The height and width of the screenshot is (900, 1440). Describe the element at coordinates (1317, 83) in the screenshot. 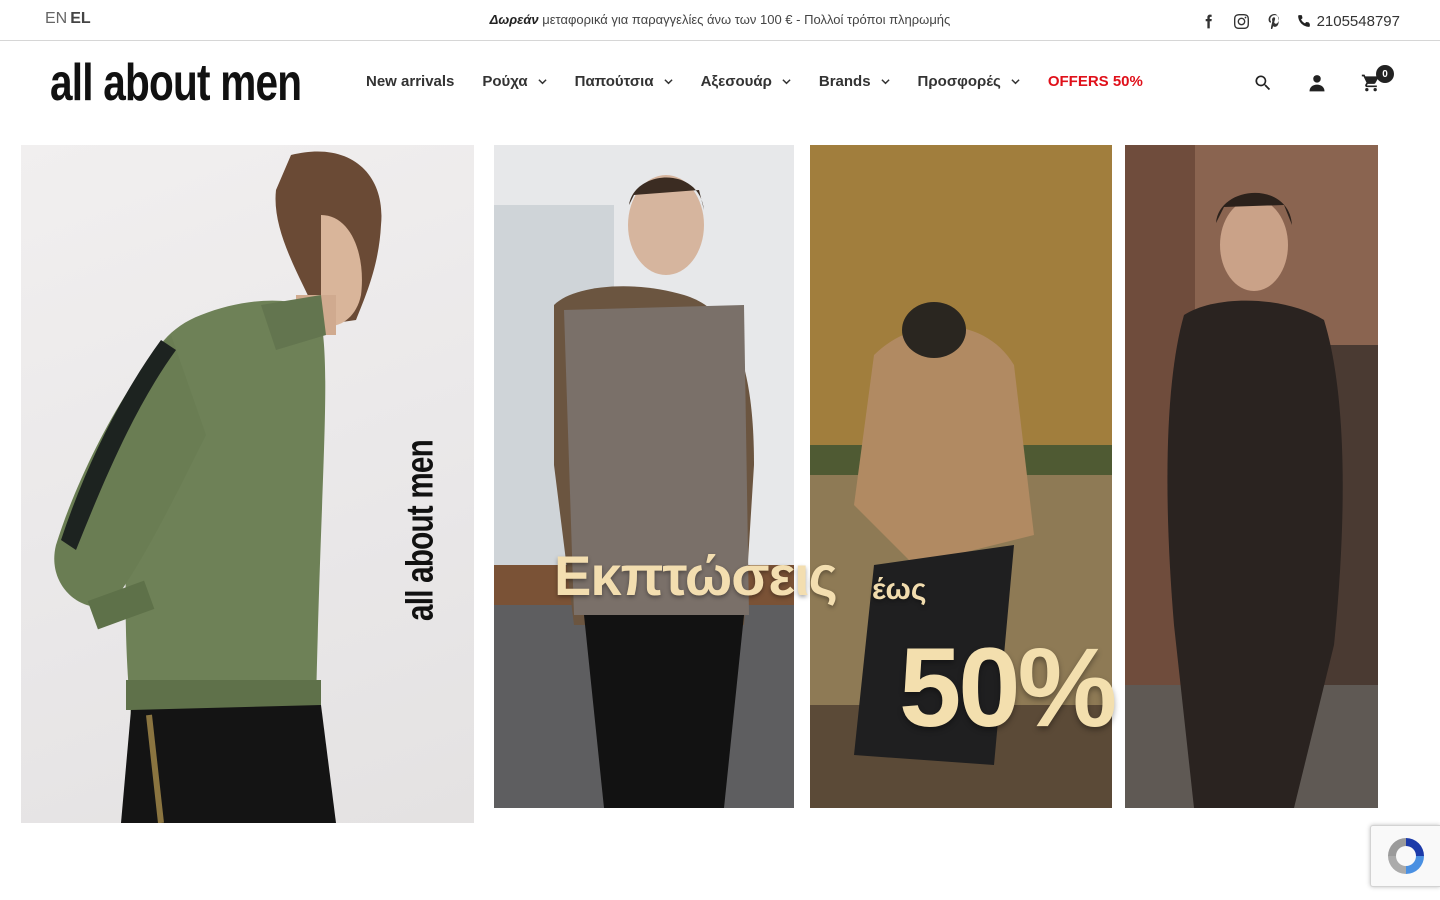

I see `account-icon` at that location.